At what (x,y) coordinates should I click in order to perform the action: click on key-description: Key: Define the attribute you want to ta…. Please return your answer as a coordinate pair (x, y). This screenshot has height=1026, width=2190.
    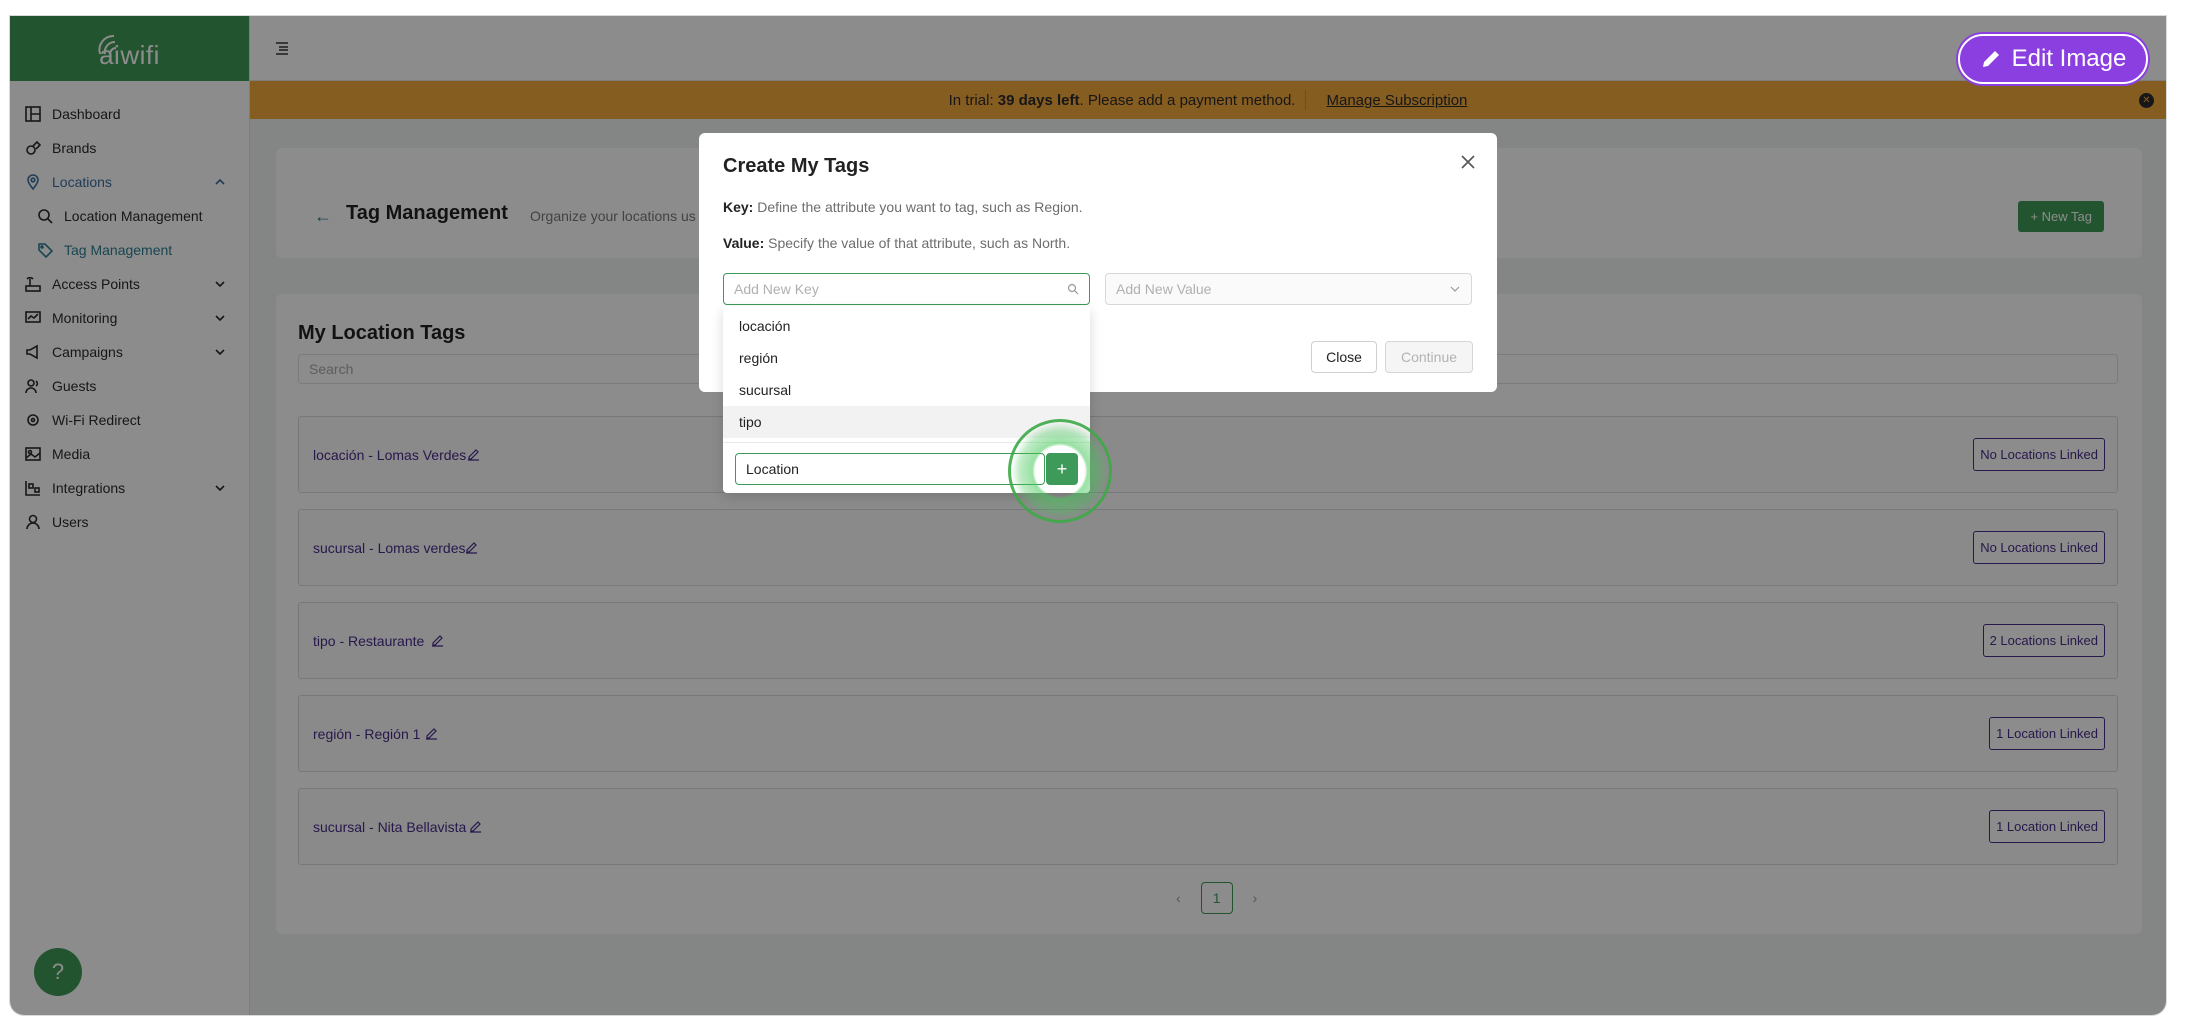
    Looking at the image, I should click on (903, 207).